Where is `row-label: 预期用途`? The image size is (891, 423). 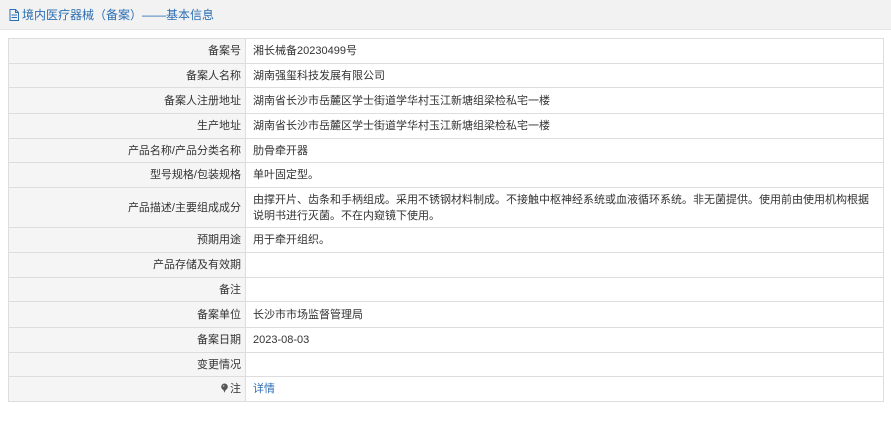
row-label: 预期用途 is located at coordinates (127, 240).